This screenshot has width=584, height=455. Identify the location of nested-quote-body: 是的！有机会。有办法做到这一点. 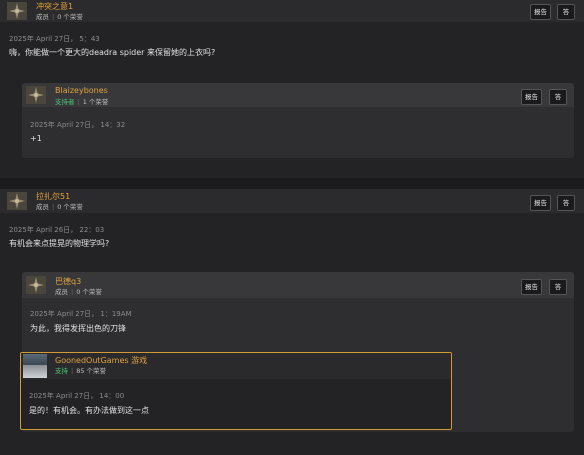
(89, 410).